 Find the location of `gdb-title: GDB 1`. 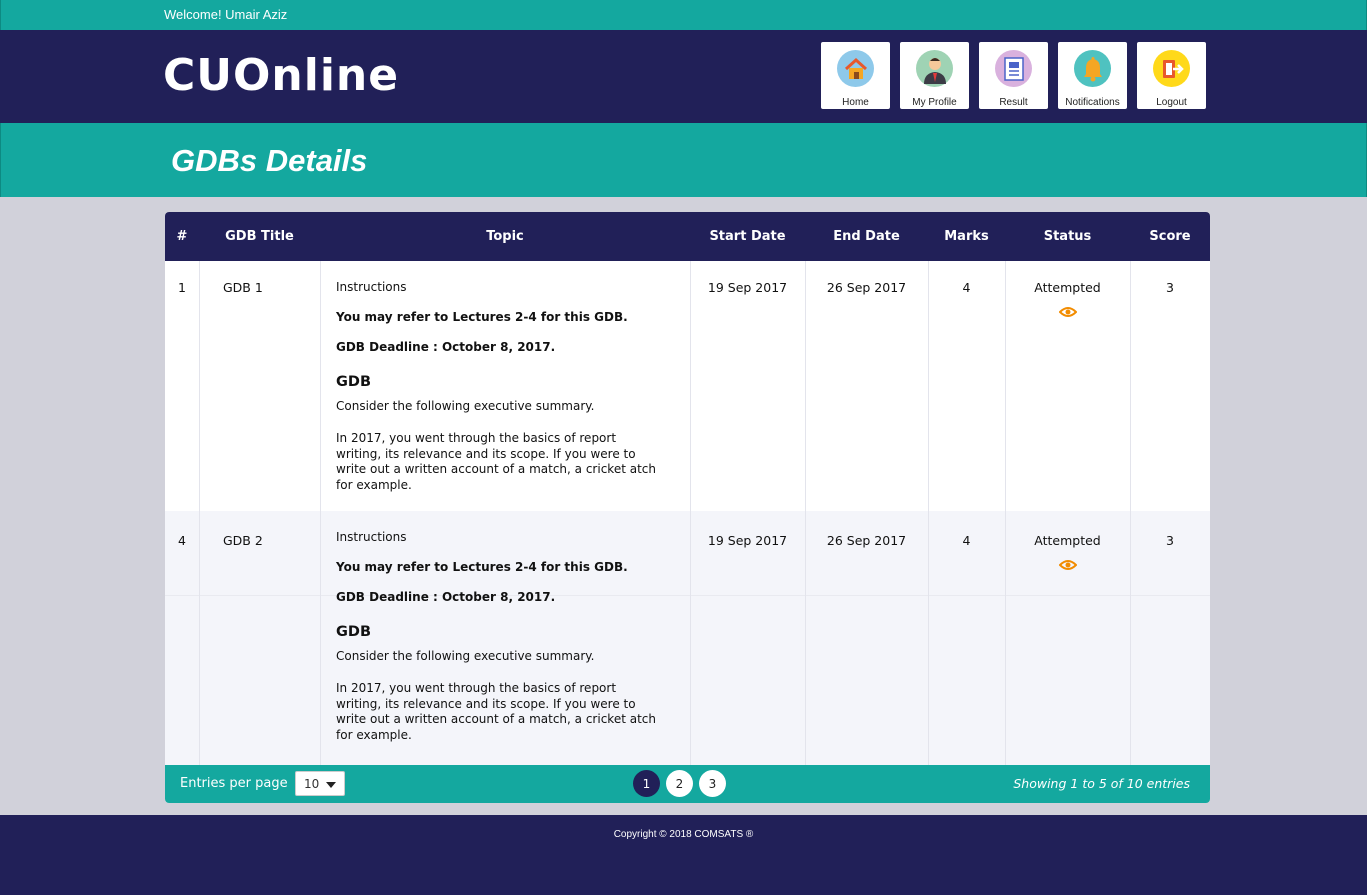

gdb-title: GDB 1 is located at coordinates (243, 287).